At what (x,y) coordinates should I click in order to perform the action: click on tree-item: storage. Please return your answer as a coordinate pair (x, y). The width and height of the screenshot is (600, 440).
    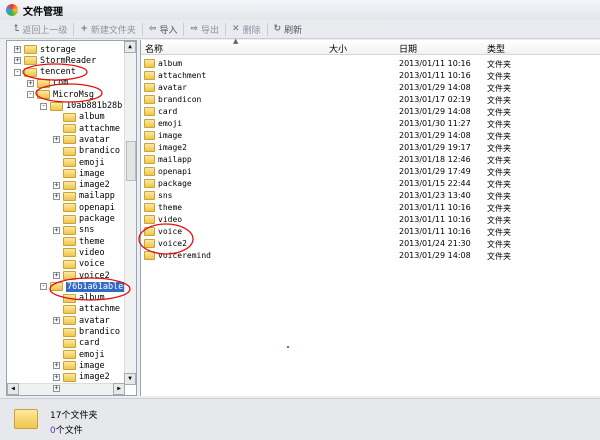
    Looking at the image, I should click on (50, 49).